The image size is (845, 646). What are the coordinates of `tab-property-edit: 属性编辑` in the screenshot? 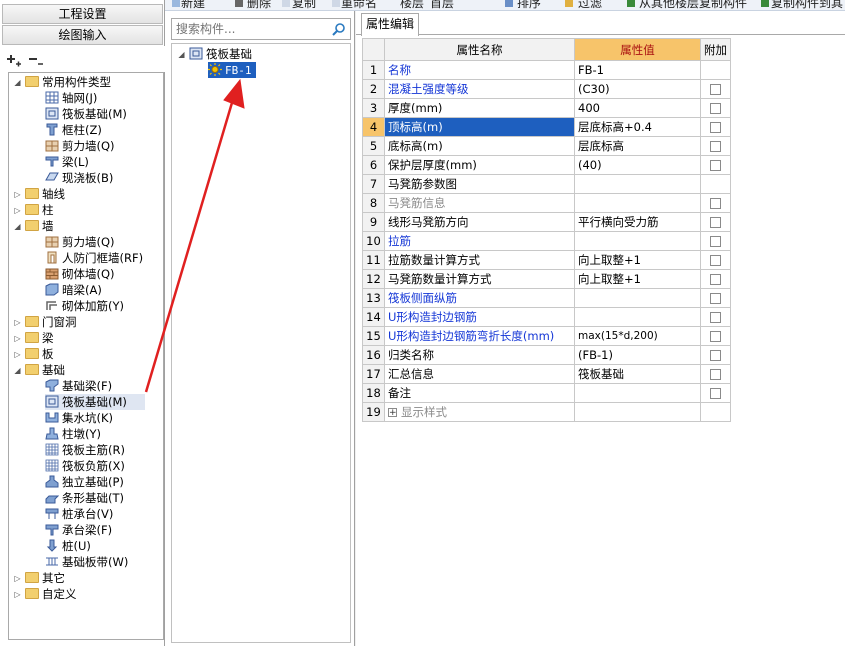 It's located at (390, 24).